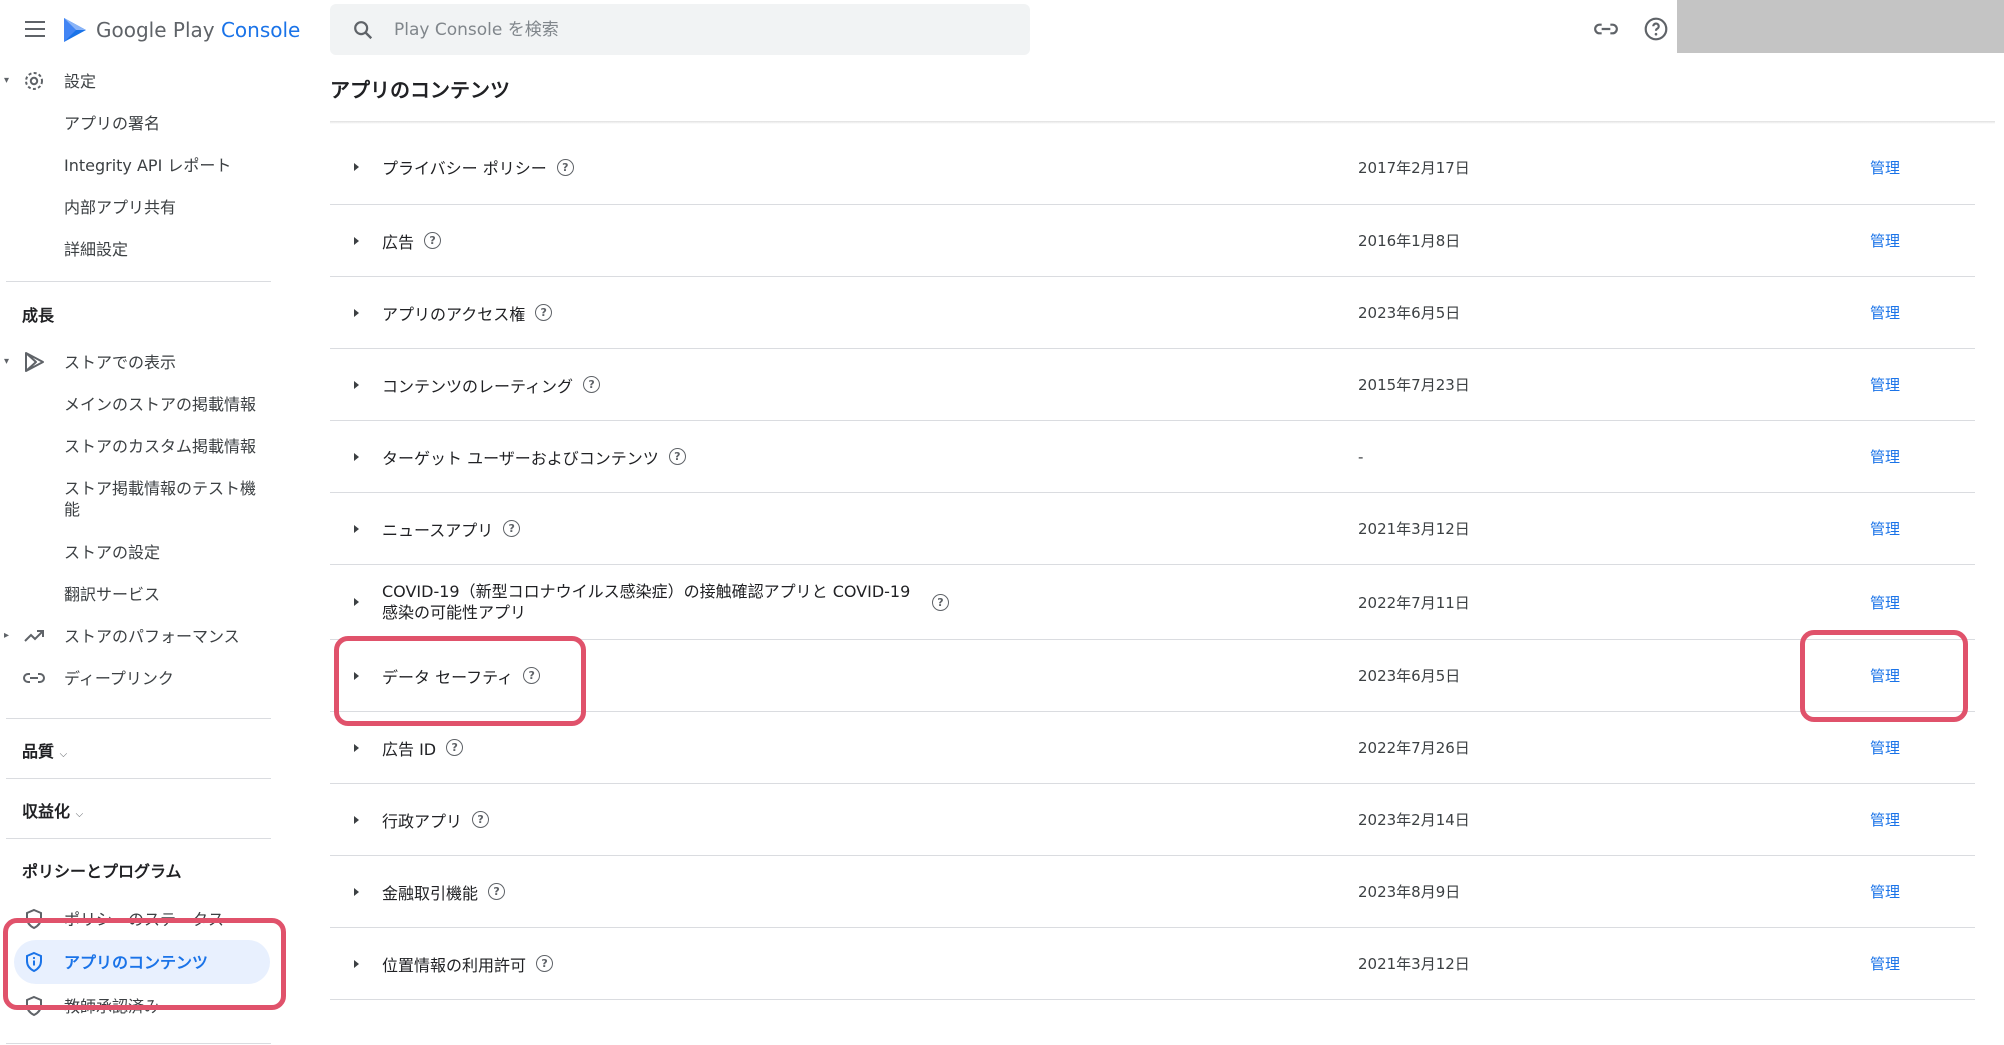 This screenshot has height=1045, width=2004. Describe the element at coordinates (137, 80) in the screenshot. I see `sidebar-item-settings: ▾ 設定` at that location.